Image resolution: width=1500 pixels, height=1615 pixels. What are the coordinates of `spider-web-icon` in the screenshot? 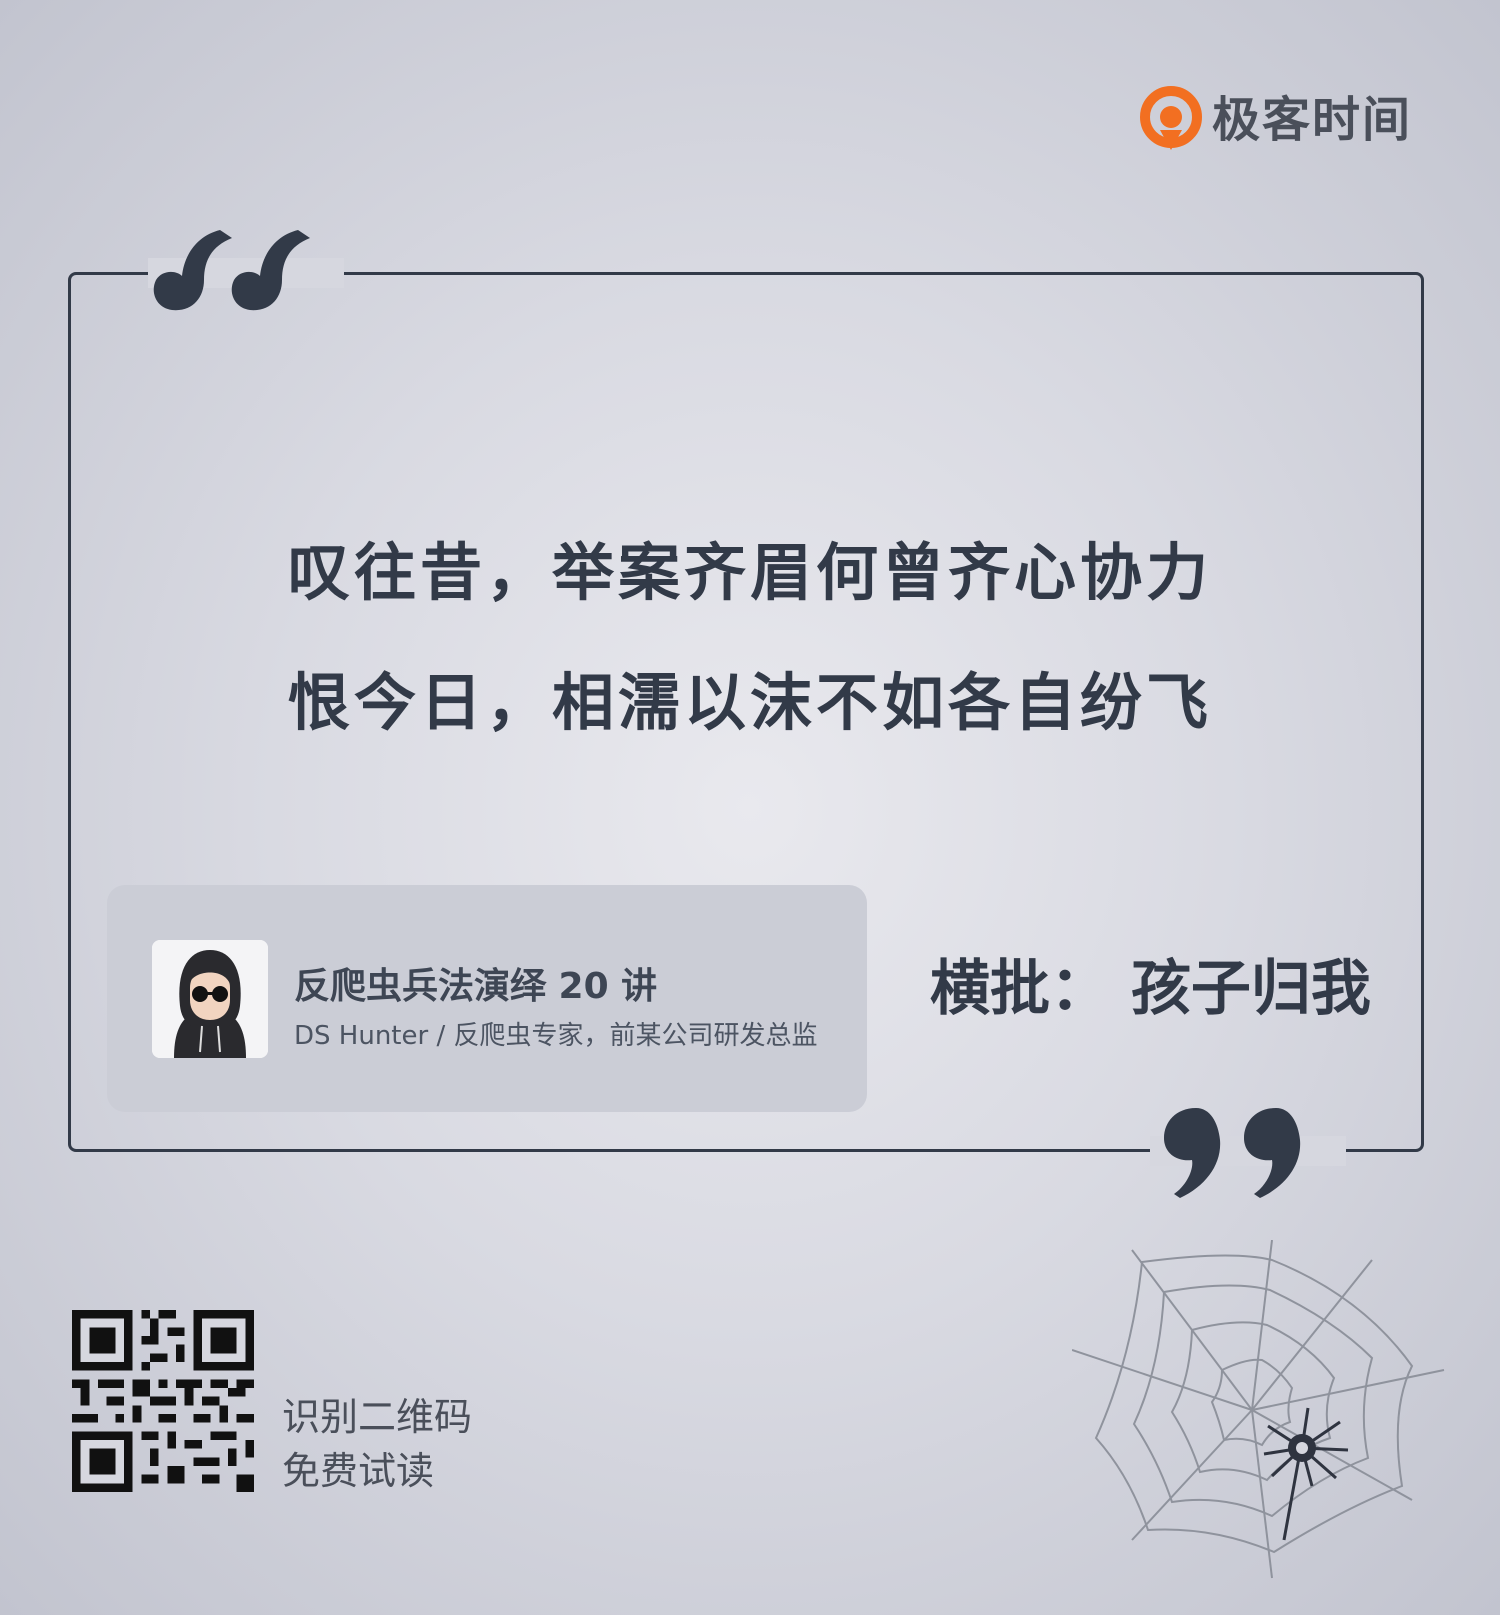 It's located at (1258, 1409).